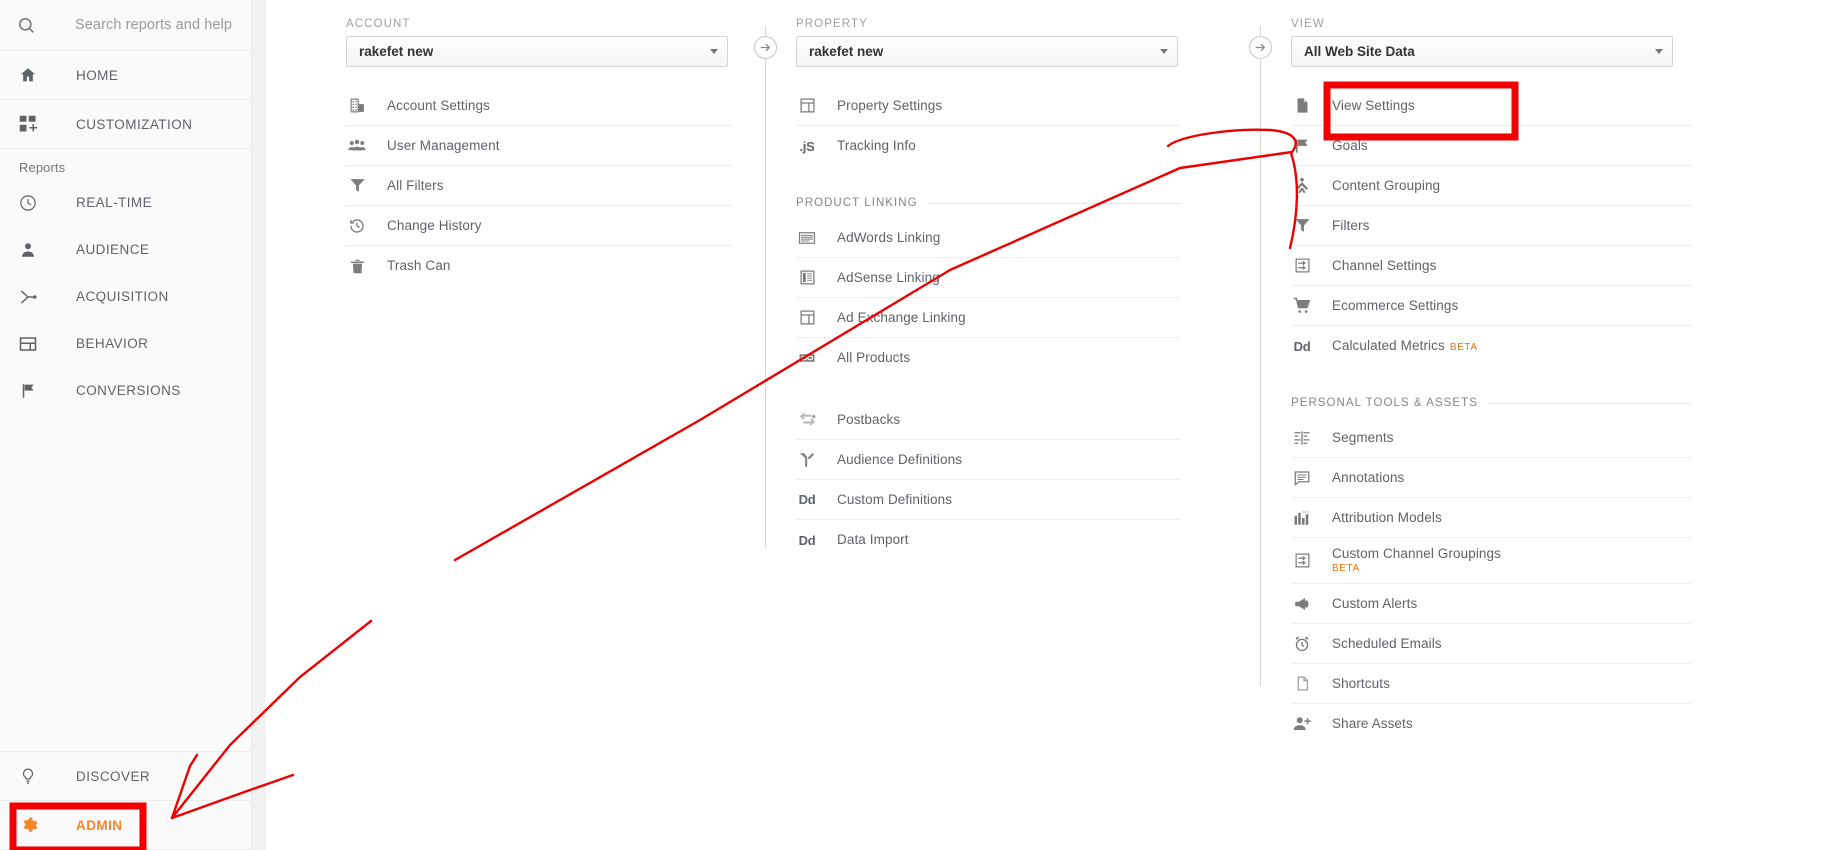  Describe the element at coordinates (1491, 684) in the screenshot. I see `menu-item-shortcuts: Shortcuts` at that location.